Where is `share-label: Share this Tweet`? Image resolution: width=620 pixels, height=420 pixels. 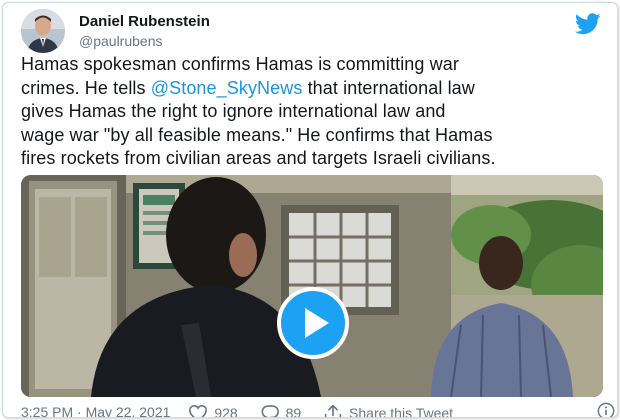 share-label: Share this Tweet is located at coordinates (401, 411).